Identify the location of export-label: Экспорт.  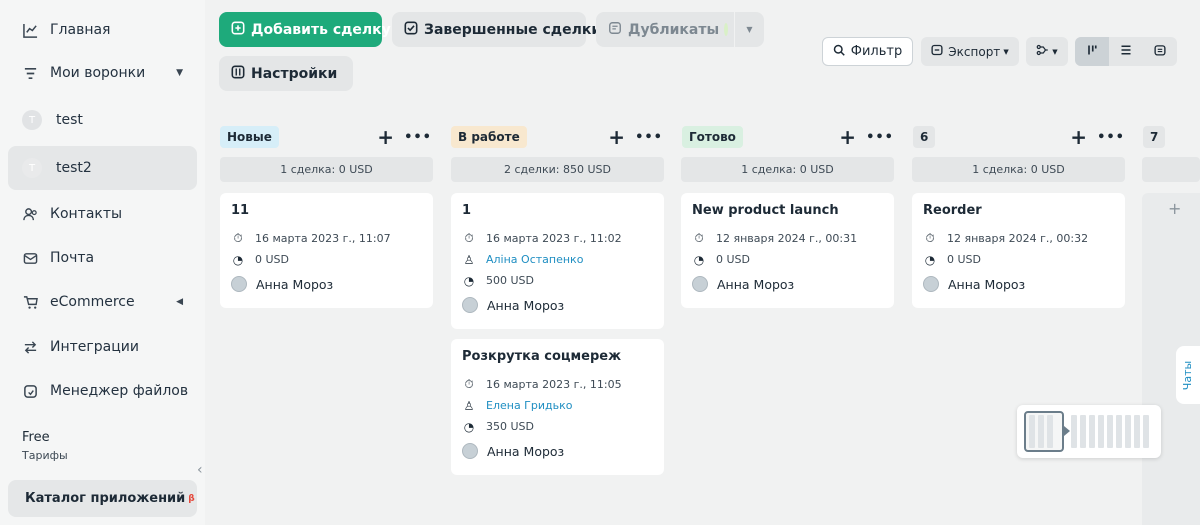
(974, 51).